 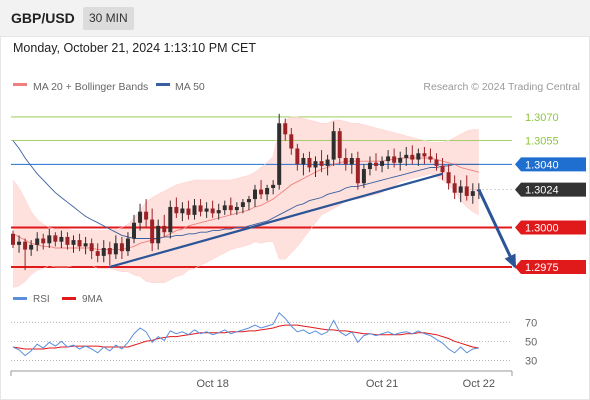 What do you see at coordinates (479, 384) in the screenshot?
I see `x-tick-label: Oct 22` at bounding box center [479, 384].